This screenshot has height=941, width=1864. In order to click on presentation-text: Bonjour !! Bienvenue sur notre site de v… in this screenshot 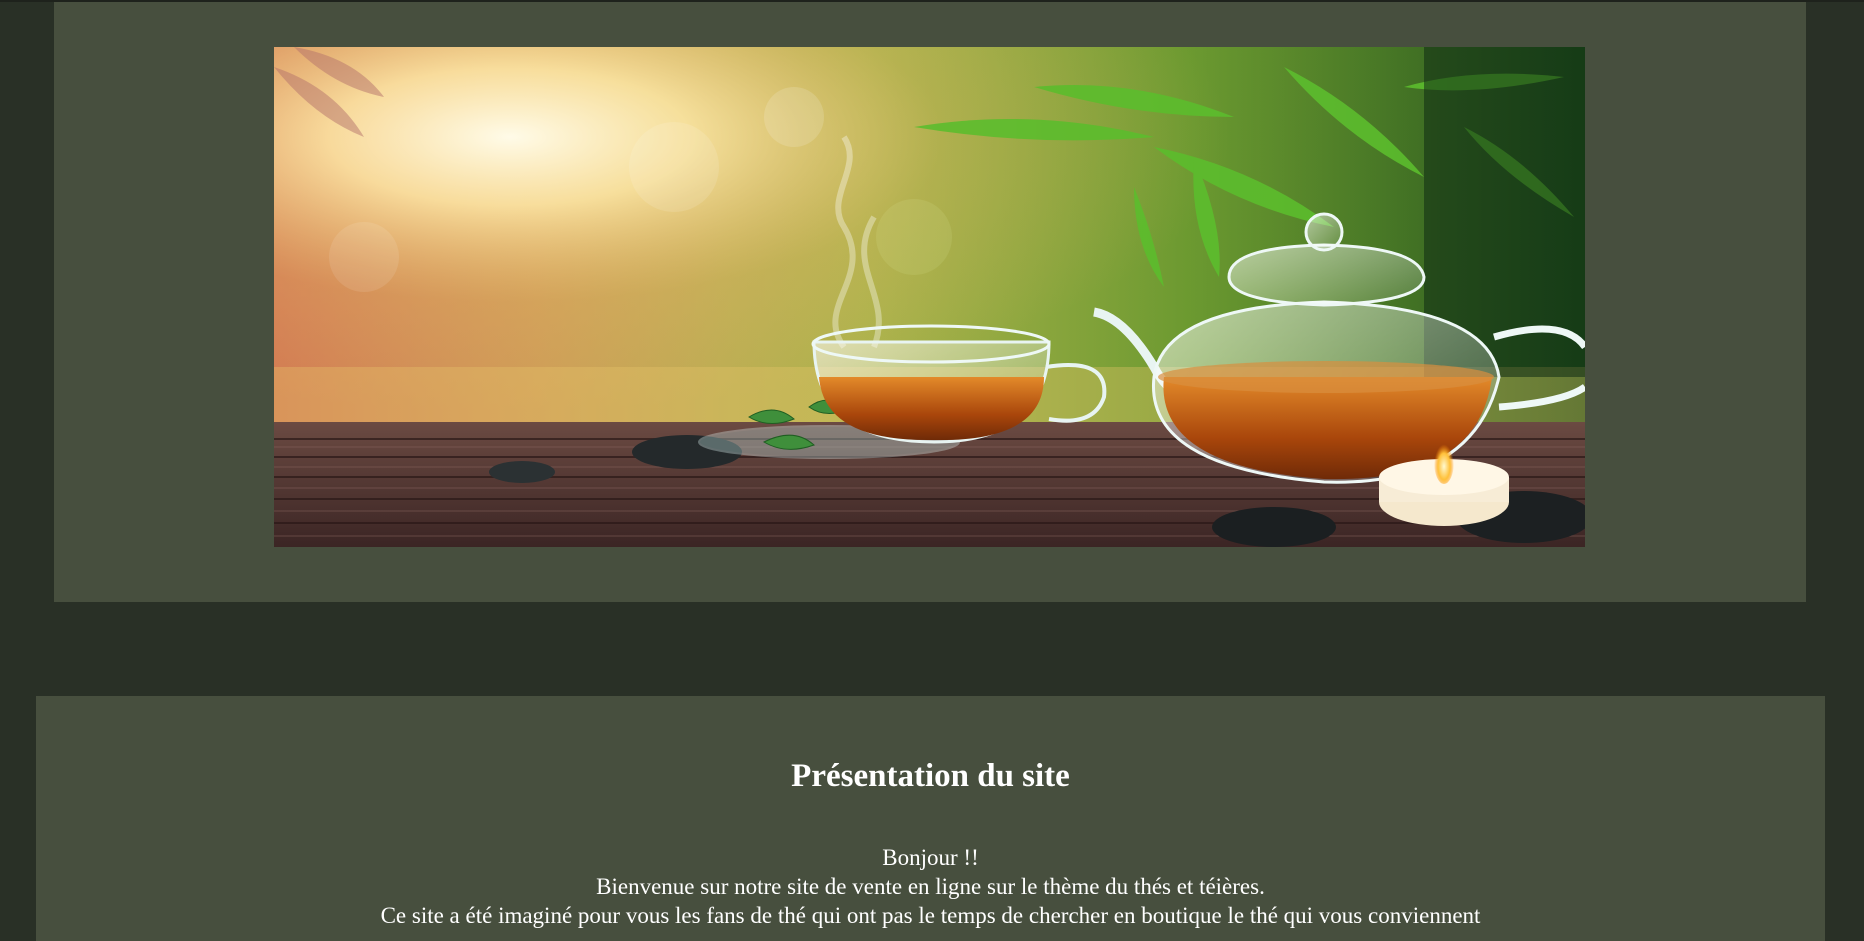, I will do `click(930, 886)`.